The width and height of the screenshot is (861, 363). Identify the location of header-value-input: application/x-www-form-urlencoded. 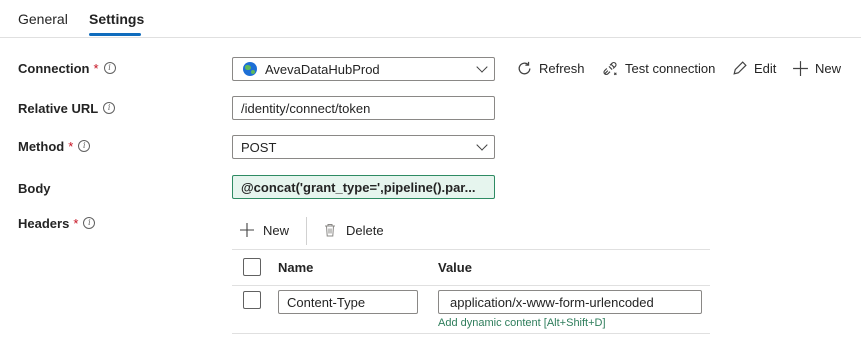
(570, 302).